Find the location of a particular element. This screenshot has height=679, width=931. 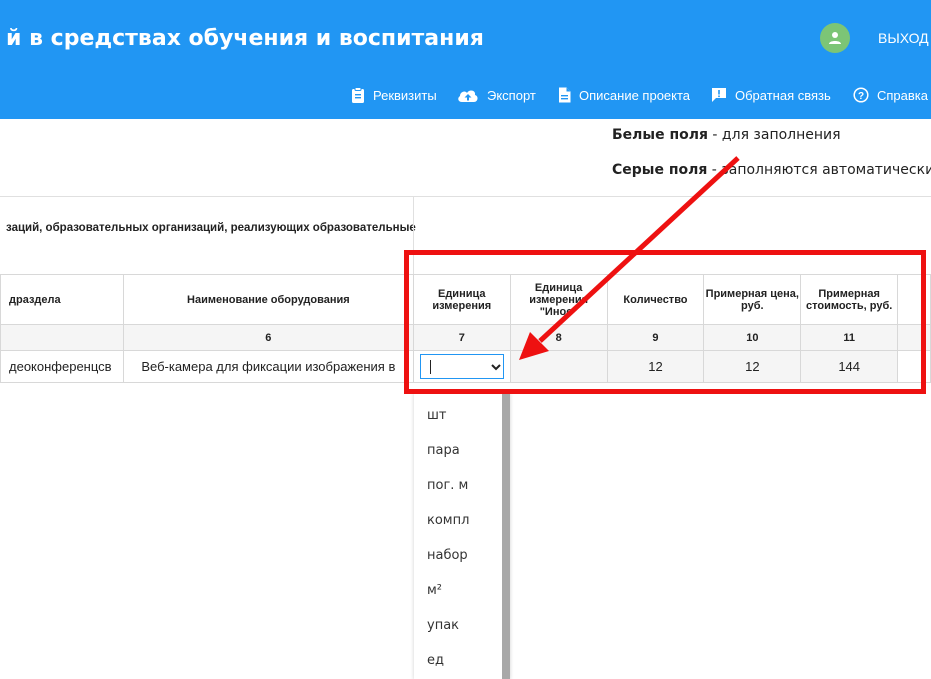

app-title: й в средствах обучения и воспитания is located at coordinates (245, 38).